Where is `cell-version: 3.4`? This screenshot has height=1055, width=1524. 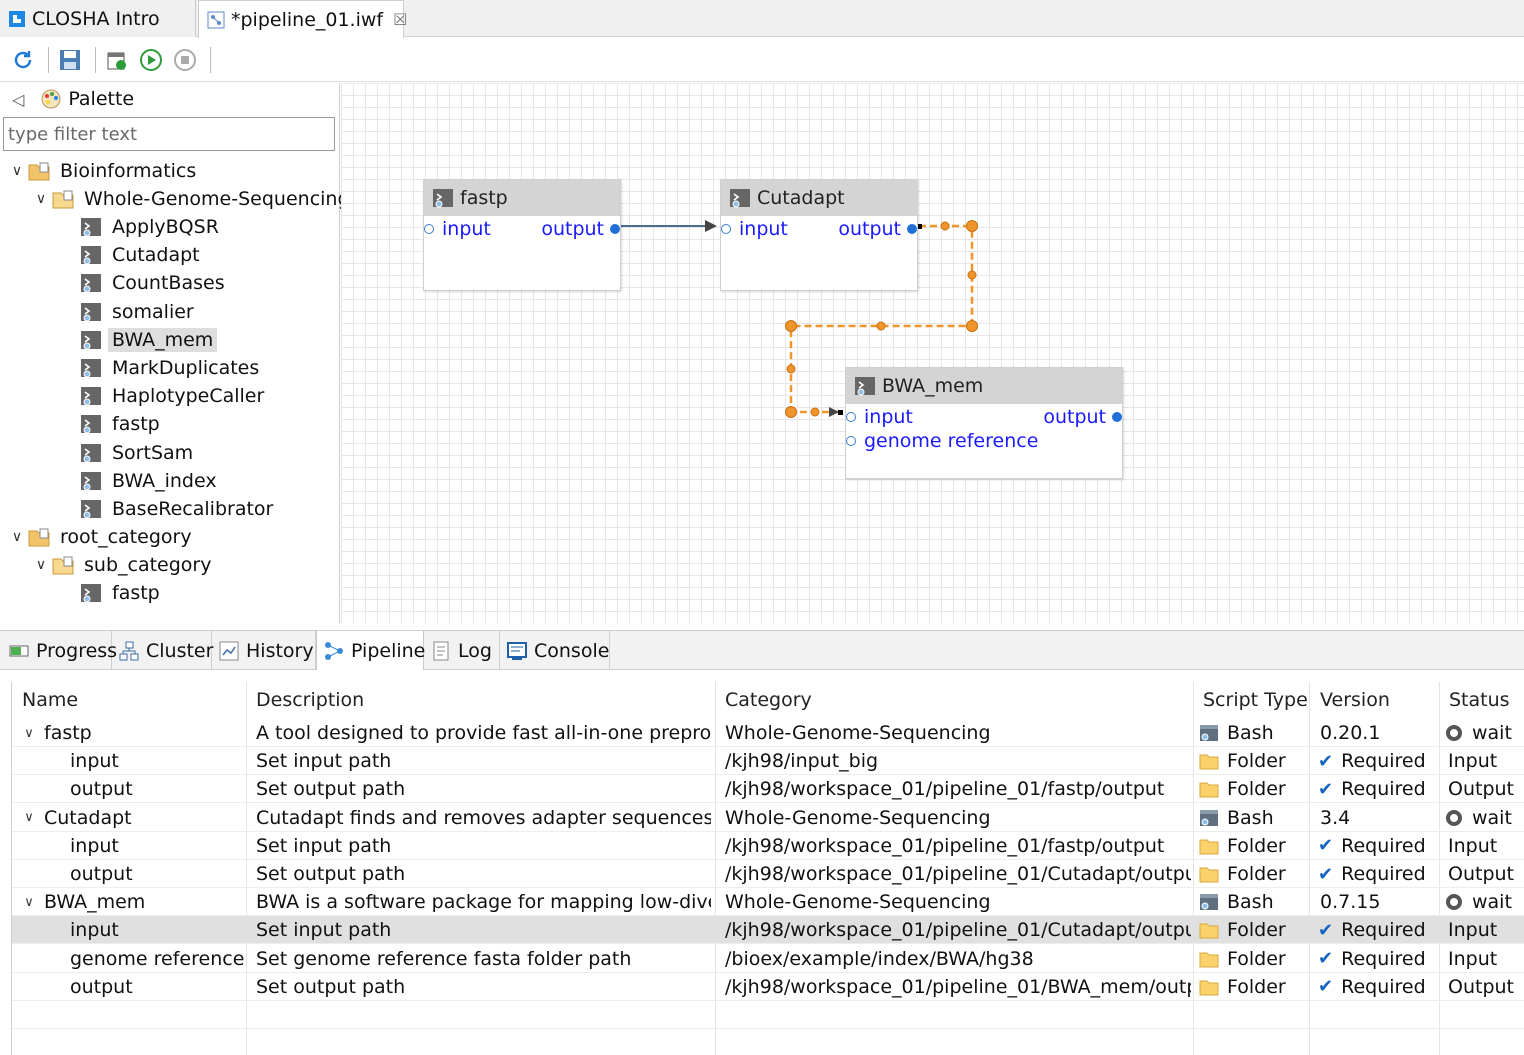
cell-version: 3.4 is located at coordinates (1335, 817).